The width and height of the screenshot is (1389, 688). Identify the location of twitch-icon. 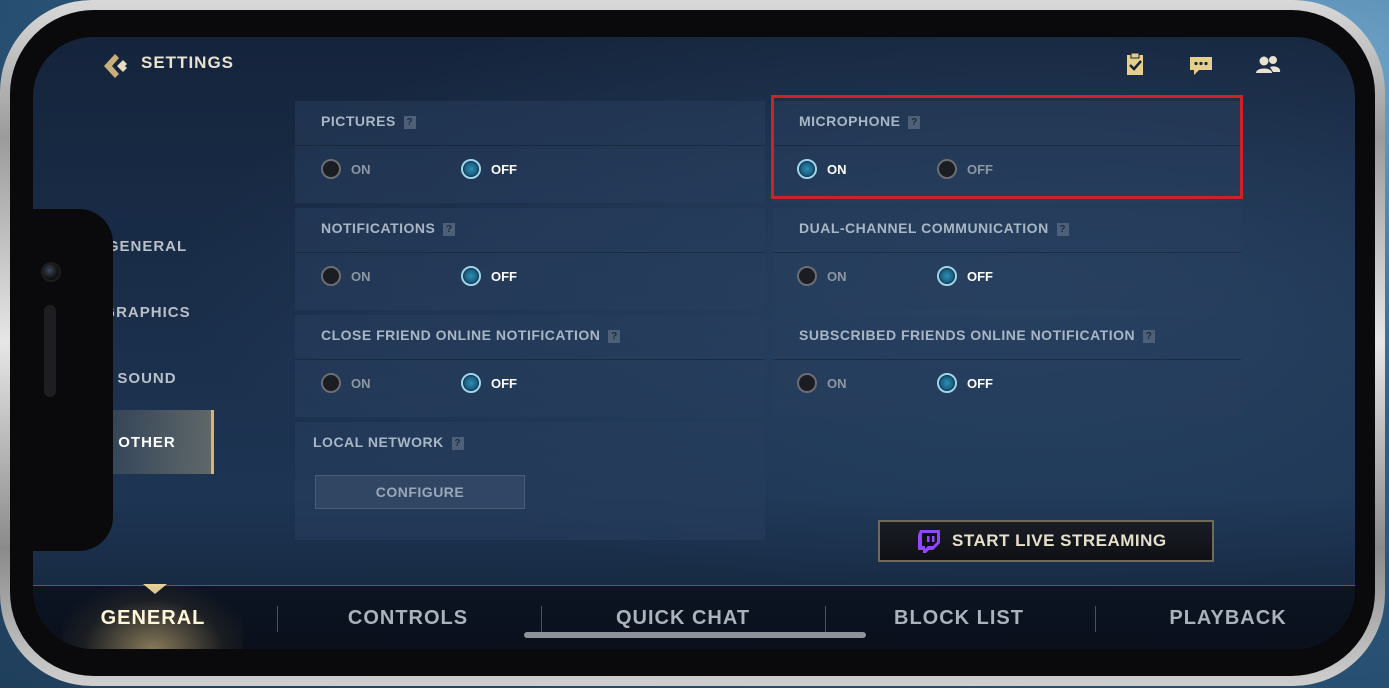
(929, 541).